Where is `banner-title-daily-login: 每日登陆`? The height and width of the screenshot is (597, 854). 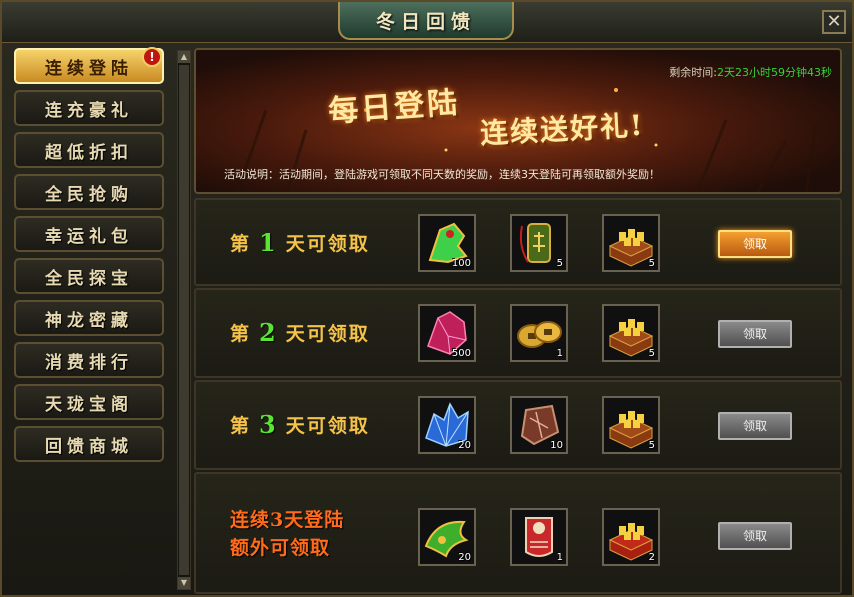
banner-title-daily-login: 每日登陆 is located at coordinates (394, 107).